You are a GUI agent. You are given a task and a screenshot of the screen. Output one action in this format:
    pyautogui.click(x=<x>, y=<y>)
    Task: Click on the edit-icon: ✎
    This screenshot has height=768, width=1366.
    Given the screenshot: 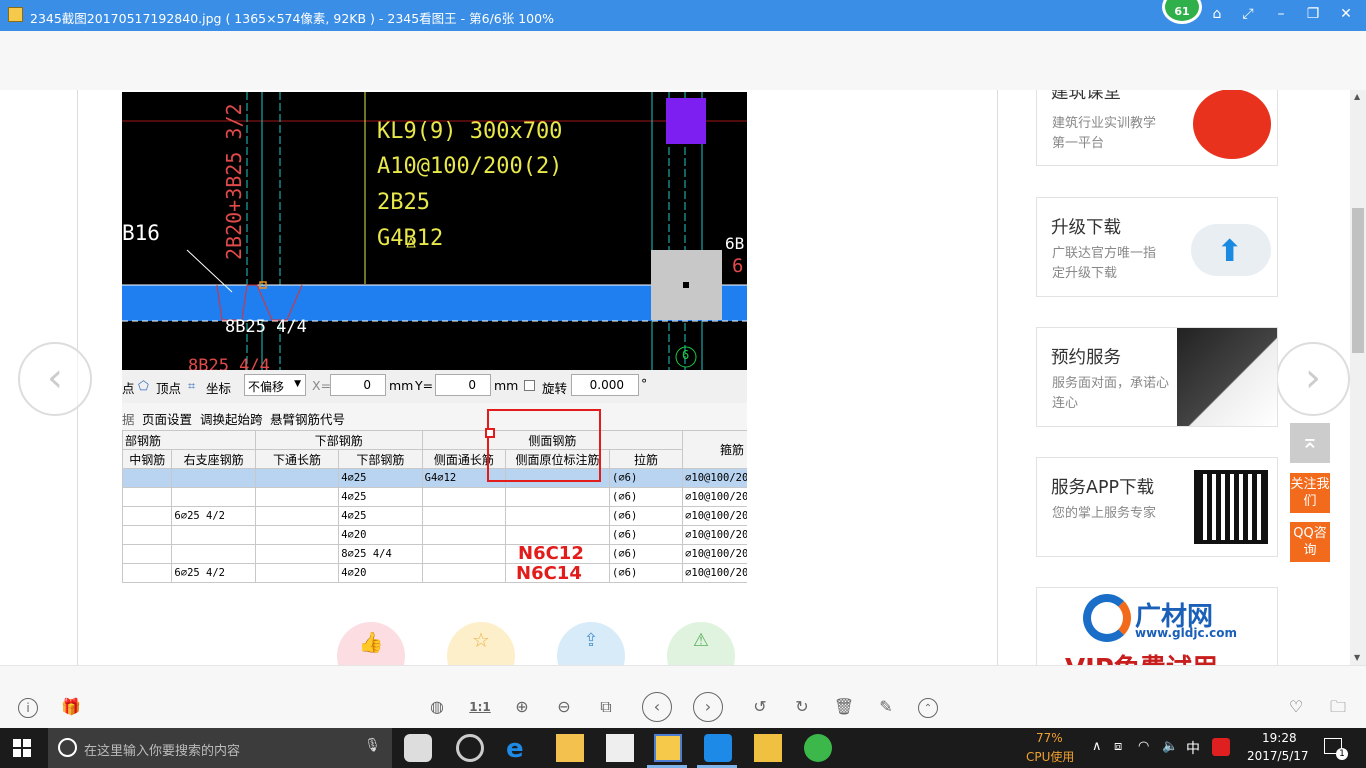 What is the action you would take?
    pyautogui.click(x=886, y=707)
    